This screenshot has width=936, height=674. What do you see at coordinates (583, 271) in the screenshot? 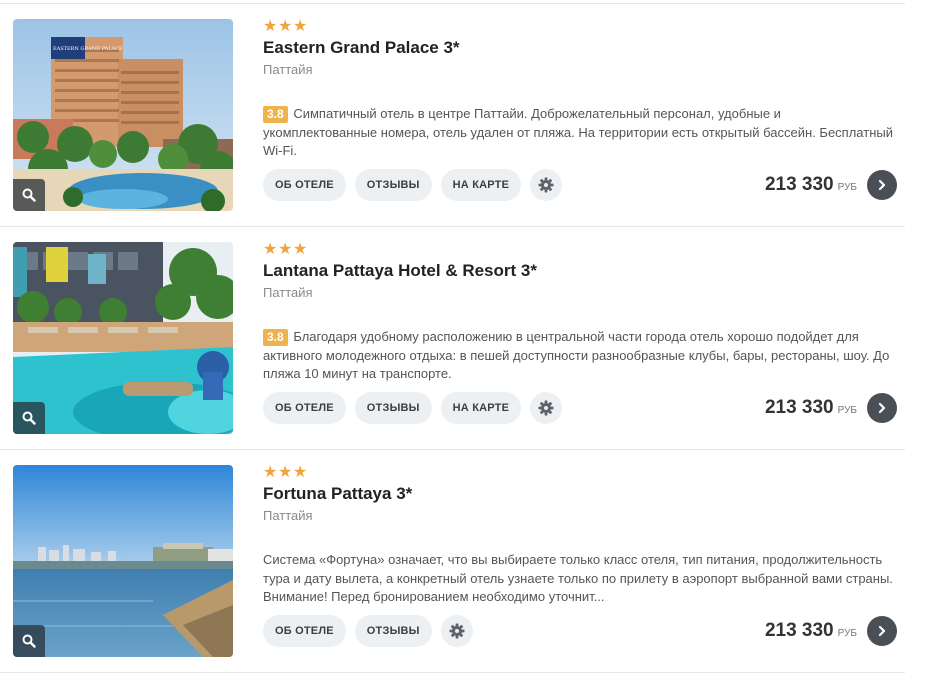
I see `hotel-name: Lantana Pattaya Hotel & Resort 3*` at bounding box center [583, 271].